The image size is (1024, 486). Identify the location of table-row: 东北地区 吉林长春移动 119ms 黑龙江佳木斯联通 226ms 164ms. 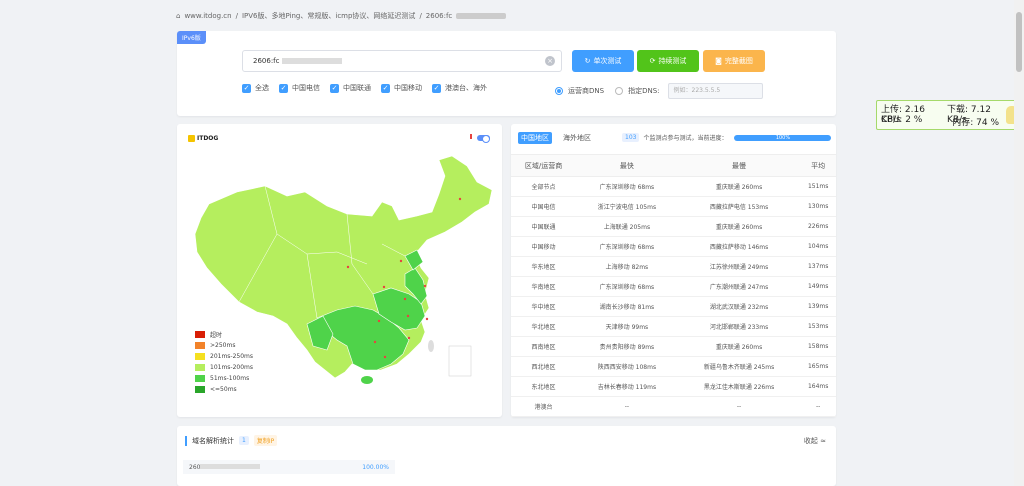
(673, 386).